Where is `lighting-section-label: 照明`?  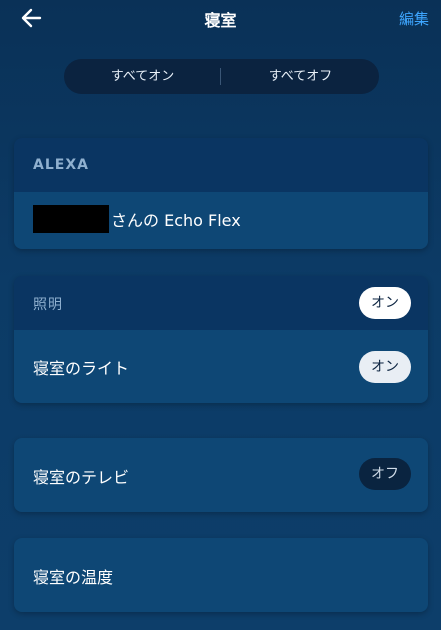
lighting-section-label: 照明 is located at coordinates (48, 305).